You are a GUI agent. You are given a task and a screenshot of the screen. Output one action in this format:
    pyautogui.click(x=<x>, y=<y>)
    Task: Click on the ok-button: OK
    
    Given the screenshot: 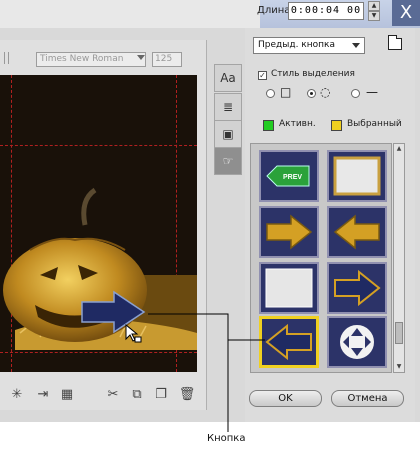 What is the action you would take?
    pyautogui.click(x=285, y=398)
    